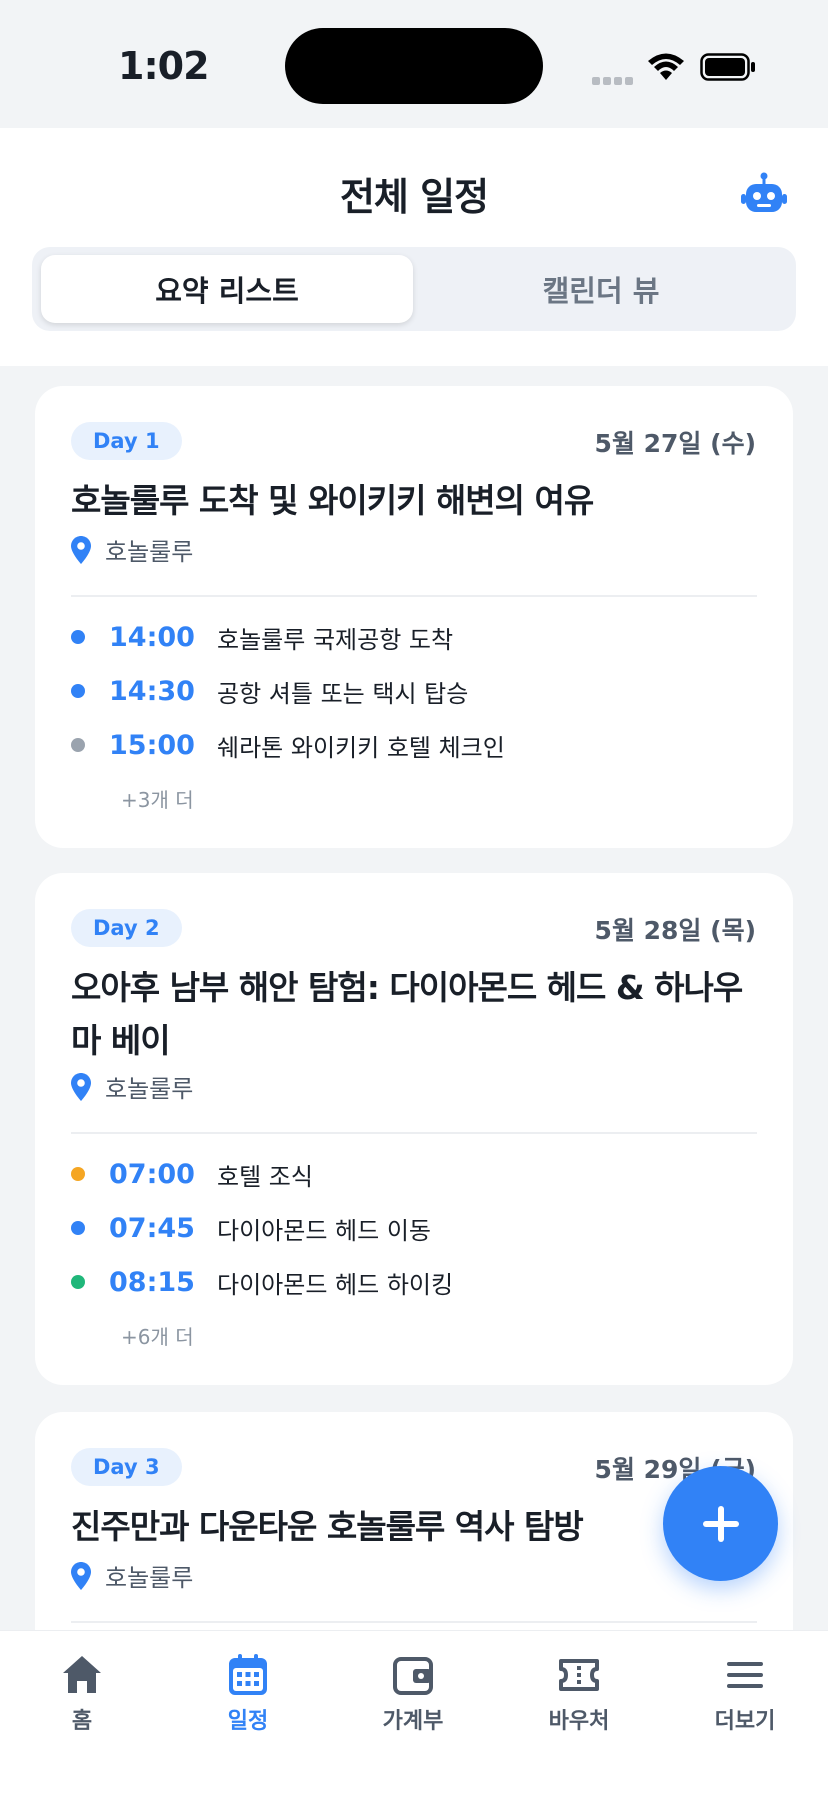  I want to click on item-title: 호놀룰루 국제공항 도착, so click(335, 639).